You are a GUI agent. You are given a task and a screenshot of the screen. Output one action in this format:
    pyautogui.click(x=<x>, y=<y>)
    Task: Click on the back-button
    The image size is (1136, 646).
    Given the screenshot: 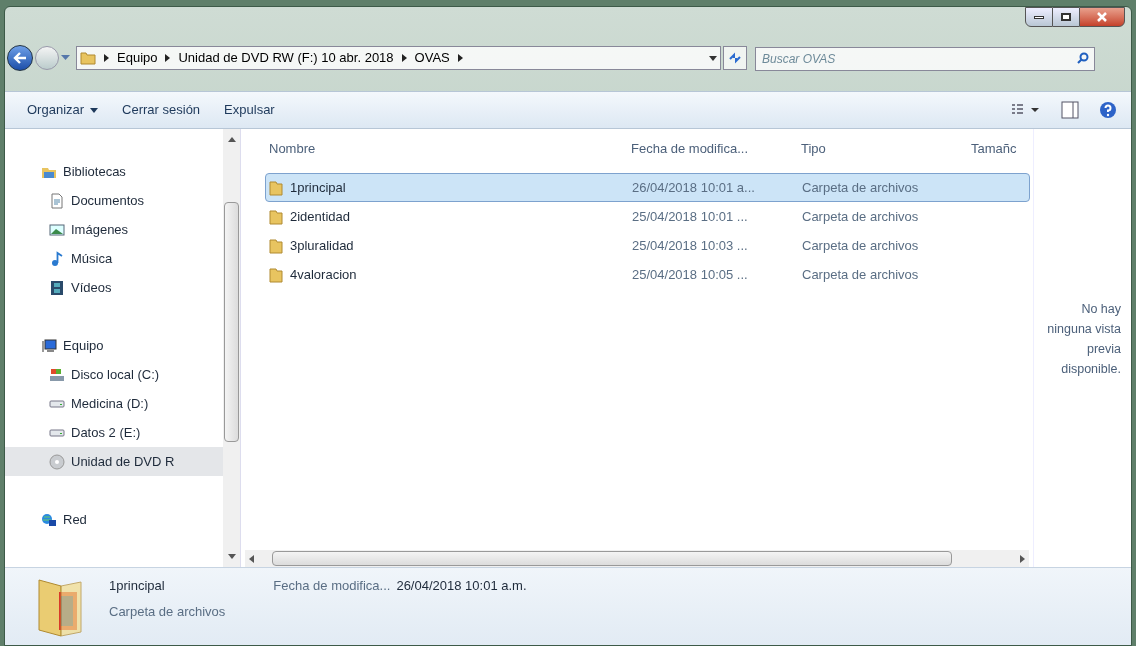 What is the action you would take?
    pyautogui.click(x=20, y=58)
    